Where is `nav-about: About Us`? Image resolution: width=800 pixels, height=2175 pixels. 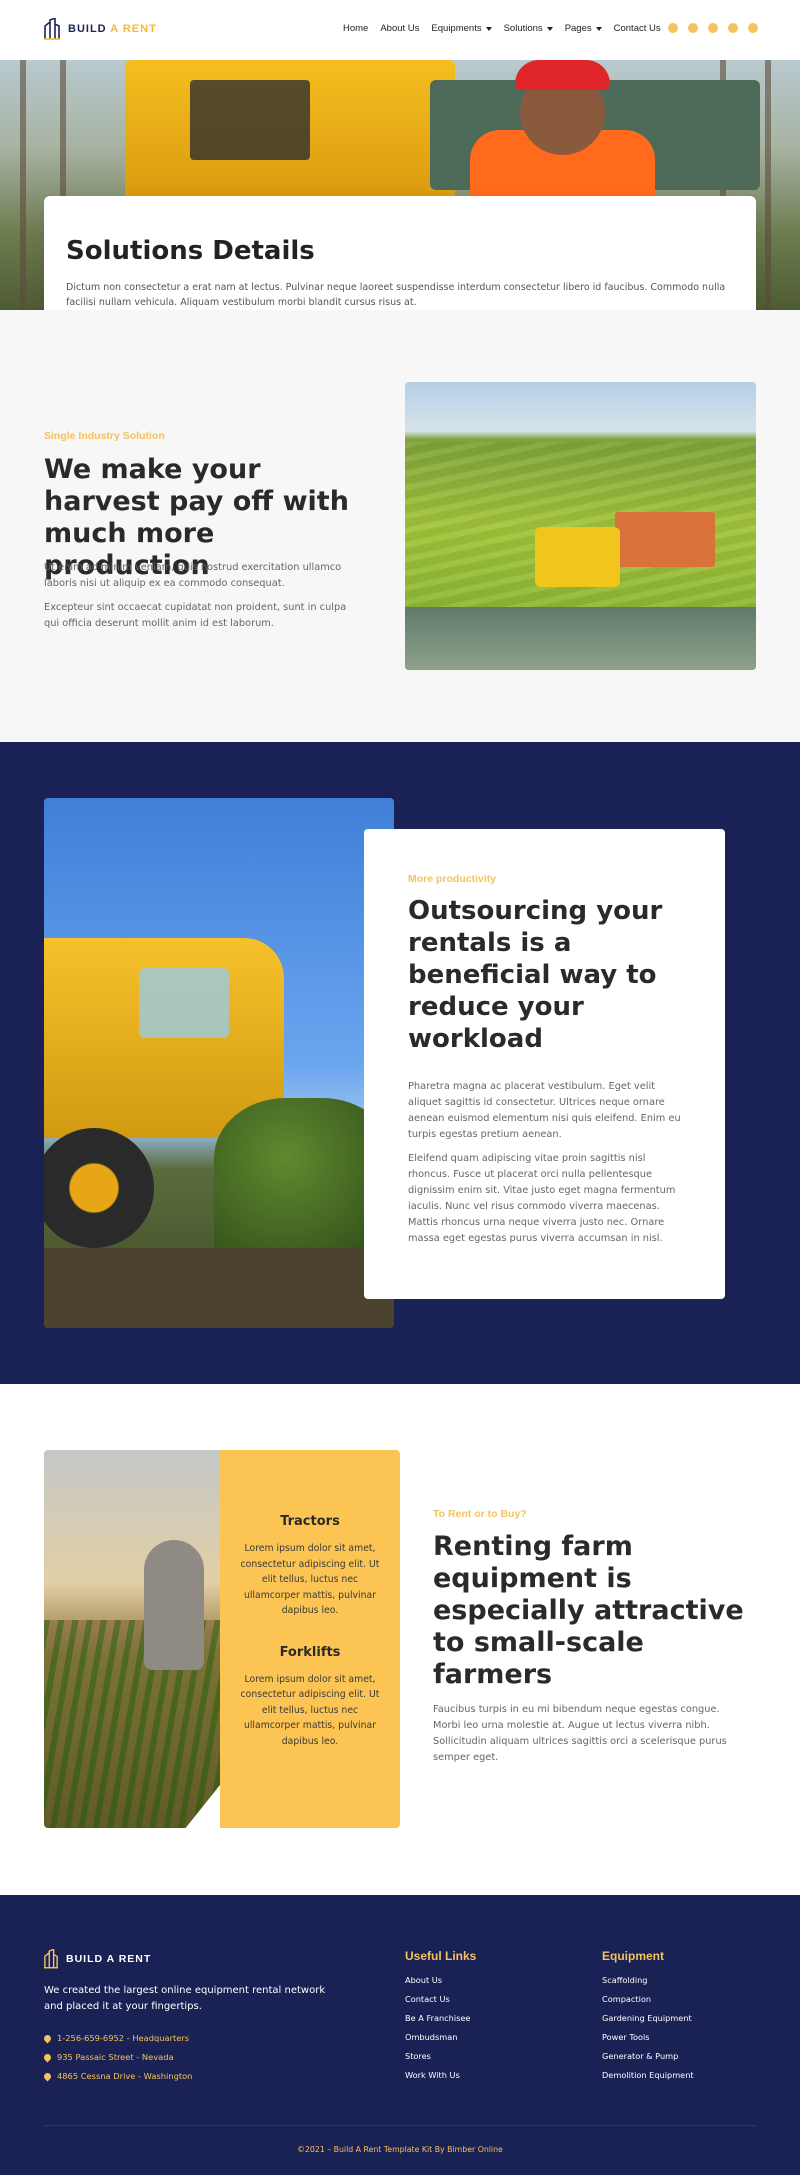
nav-about: About Us is located at coordinates (399, 28).